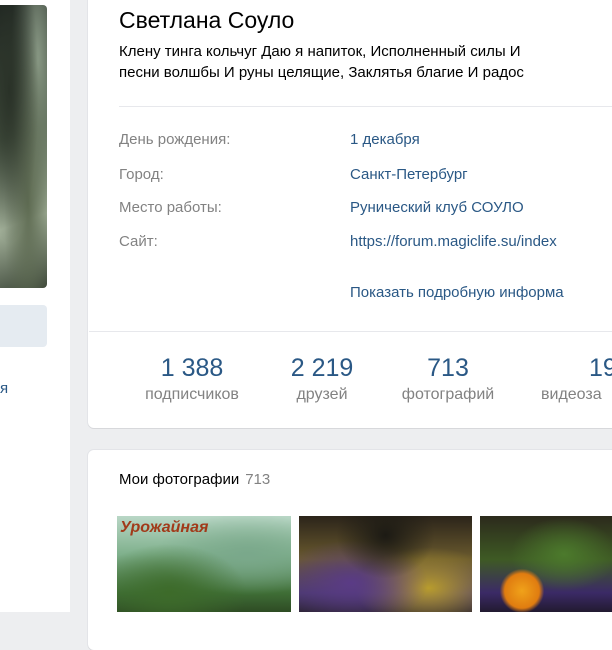  I want to click on counter-followers: 1 388 подписчиков, so click(192, 379).